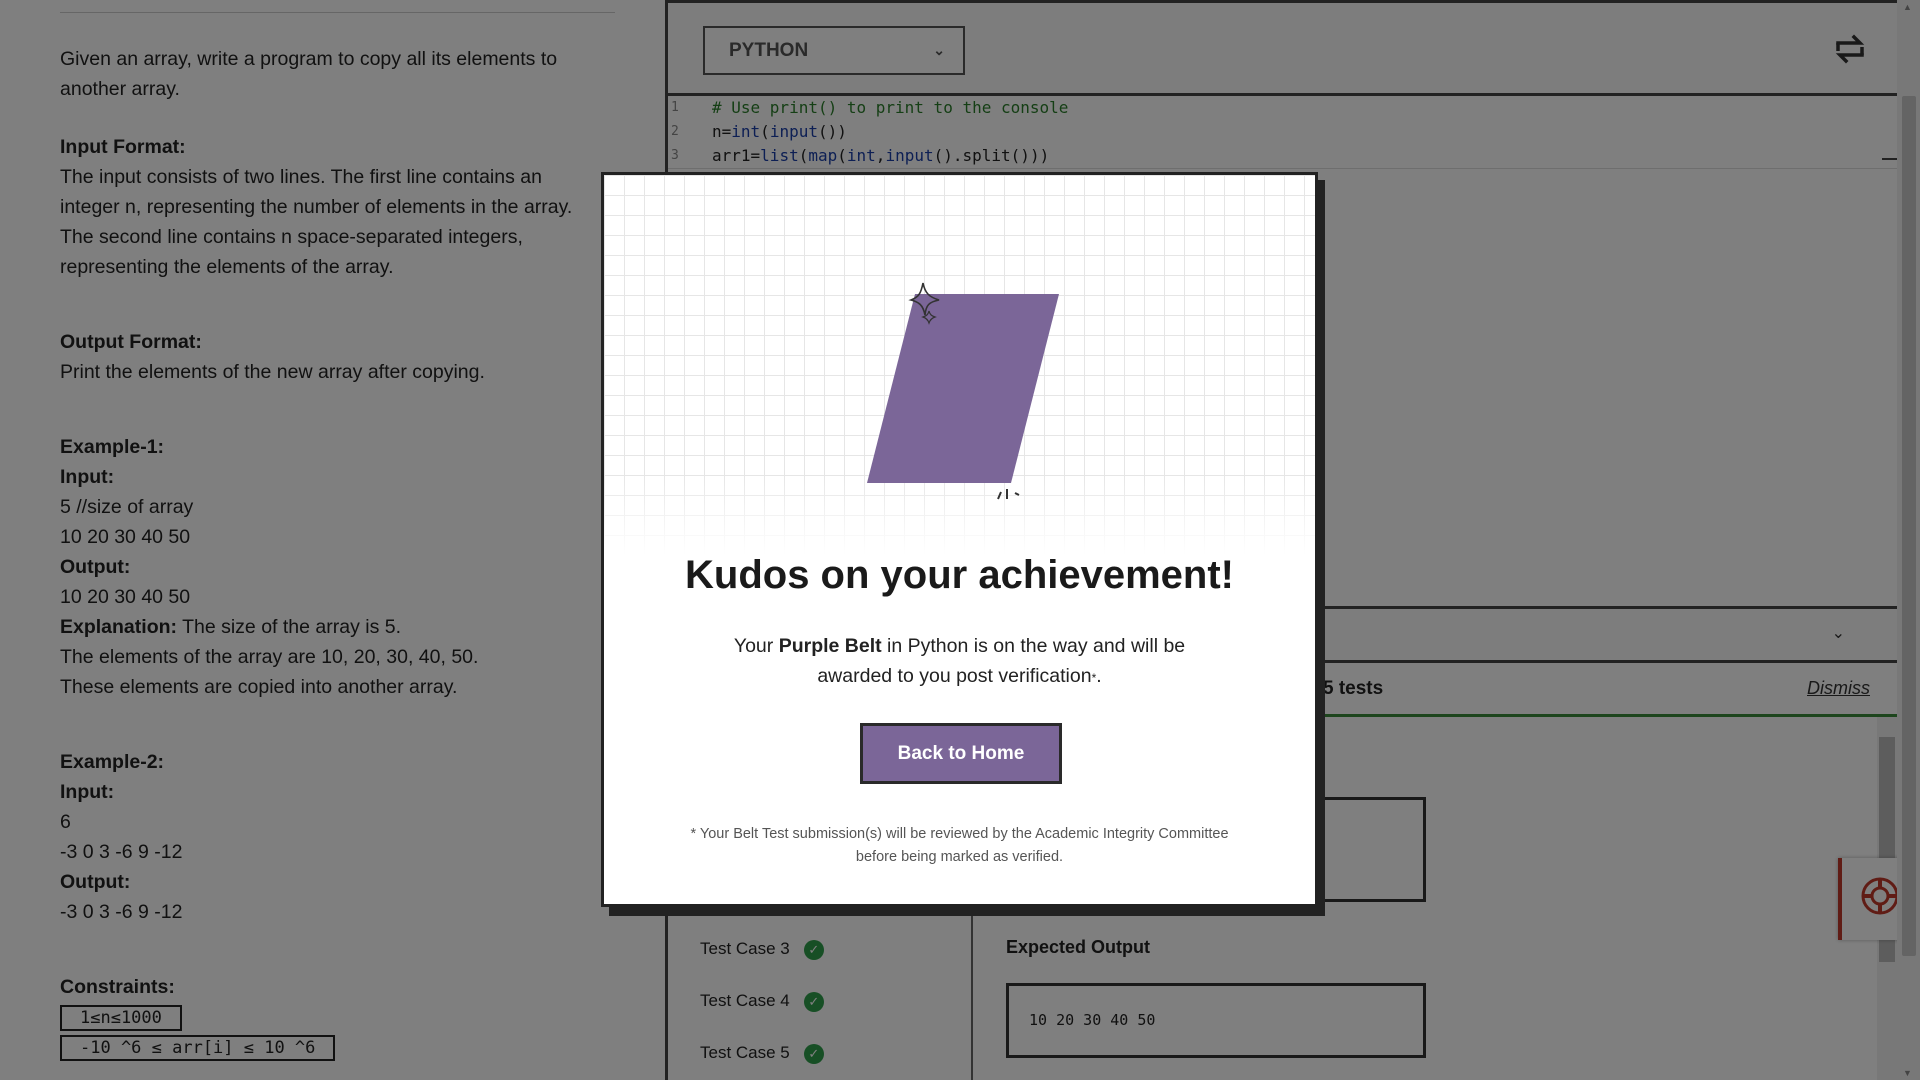  I want to click on purple-belt-illustration, so click(963, 391).